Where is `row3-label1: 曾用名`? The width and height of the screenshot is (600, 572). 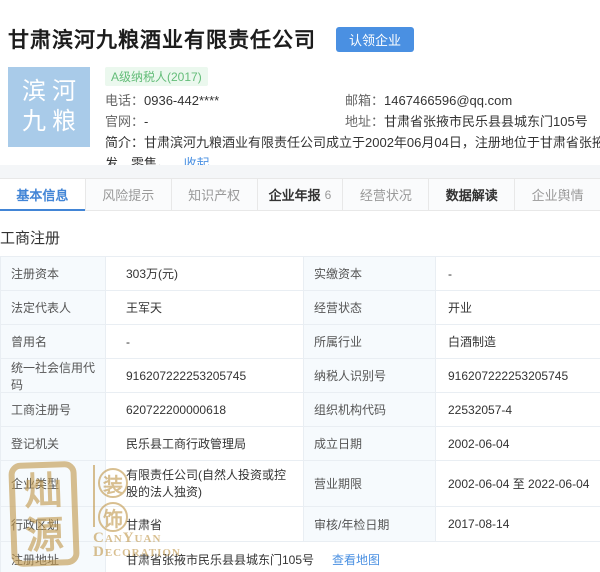
row3-label1: 曾用名 is located at coordinates (53, 342).